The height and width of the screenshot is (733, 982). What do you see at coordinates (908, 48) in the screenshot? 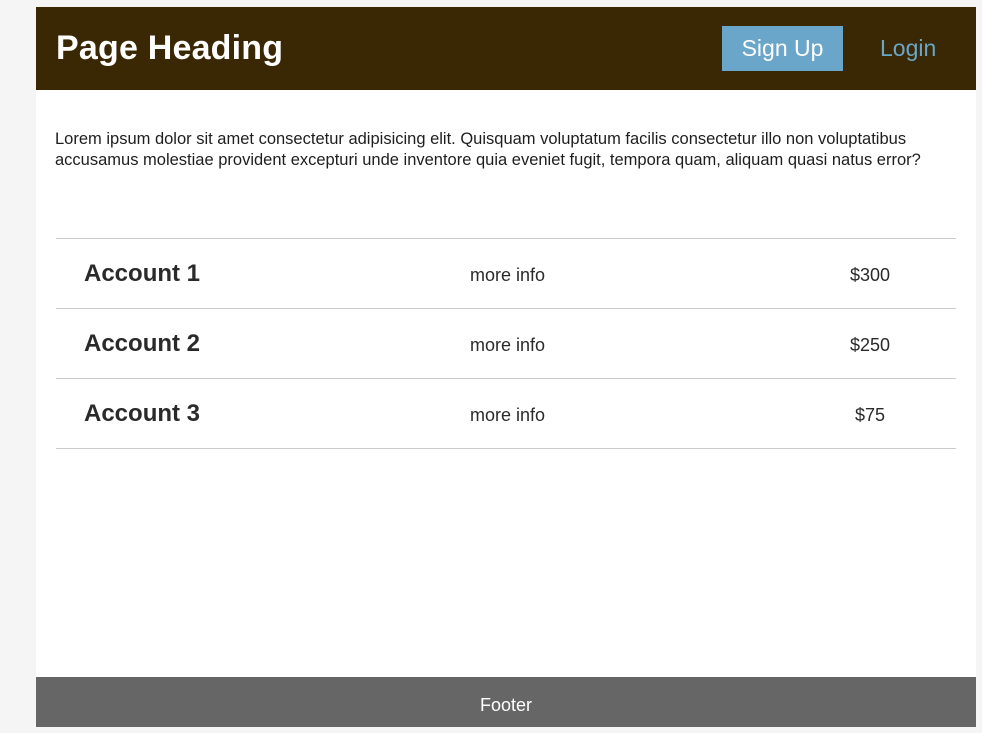
I see `login-link: Login` at bounding box center [908, 48].